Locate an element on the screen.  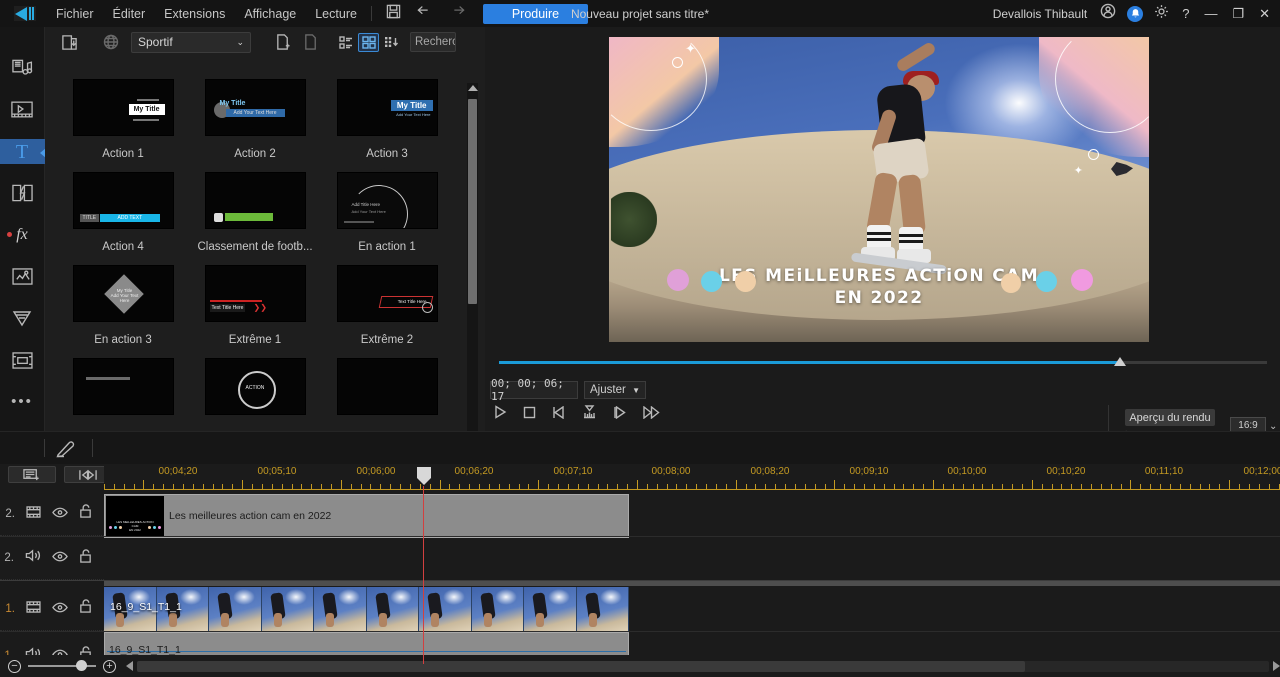
timeline-horizontal-scrollbar is located at coordinates (703, 666).